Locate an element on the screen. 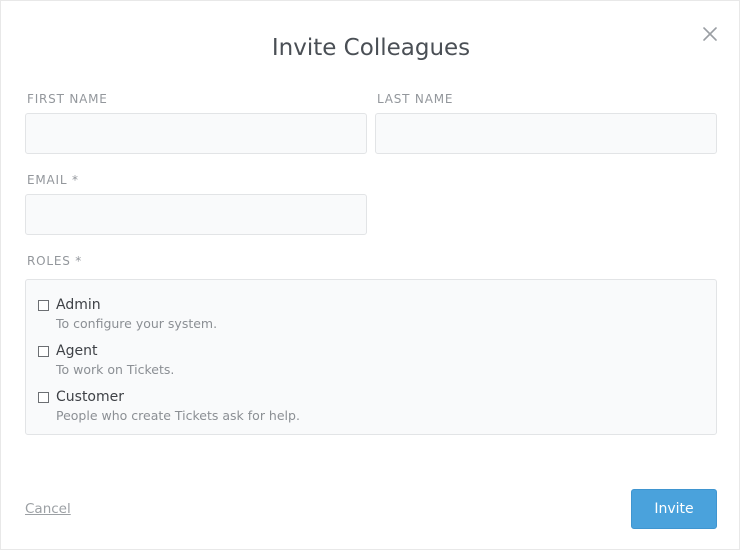 This screenshot has width=740, height=550. role-admin-checkbox is located at coordinates (43, 305).